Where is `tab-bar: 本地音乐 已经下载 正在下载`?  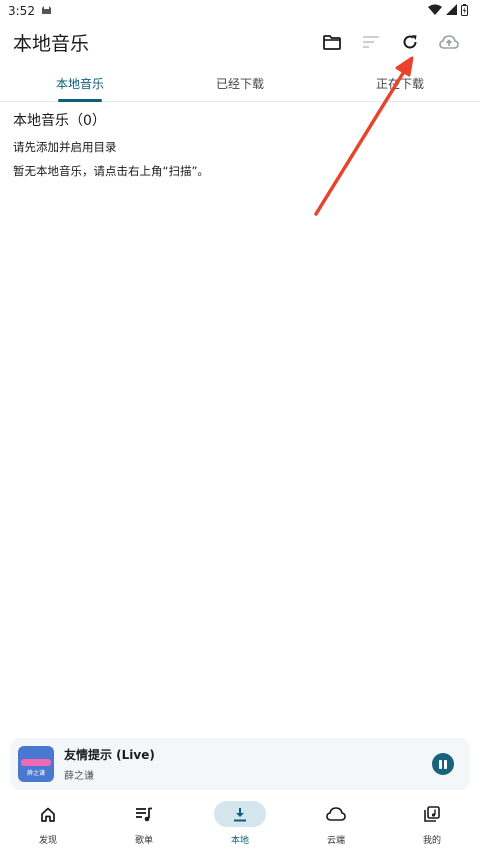 tab-bar: 本地音乐 已经下载 正在下载 is located at coordinates (240, 83).